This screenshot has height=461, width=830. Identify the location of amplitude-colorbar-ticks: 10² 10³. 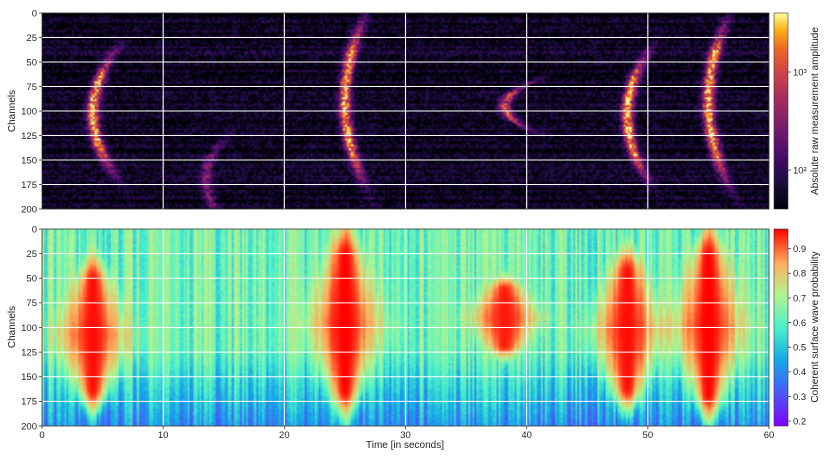
(797, 121).